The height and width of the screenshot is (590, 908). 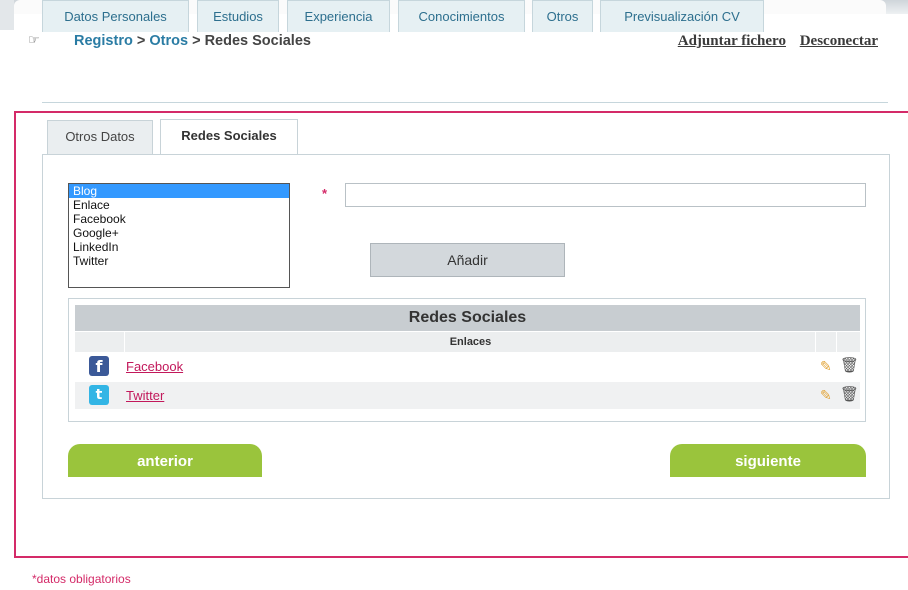 I want to click on logout-link: Desconectar, so click(x=839, y=41).